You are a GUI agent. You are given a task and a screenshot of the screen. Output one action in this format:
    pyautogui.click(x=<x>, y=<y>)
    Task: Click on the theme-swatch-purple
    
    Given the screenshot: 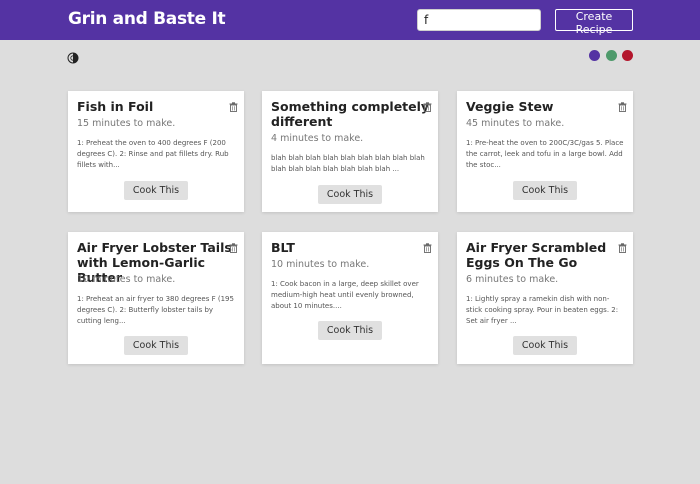 What is the action you would take?
    pyautogui.click(x=594, y=55)
    